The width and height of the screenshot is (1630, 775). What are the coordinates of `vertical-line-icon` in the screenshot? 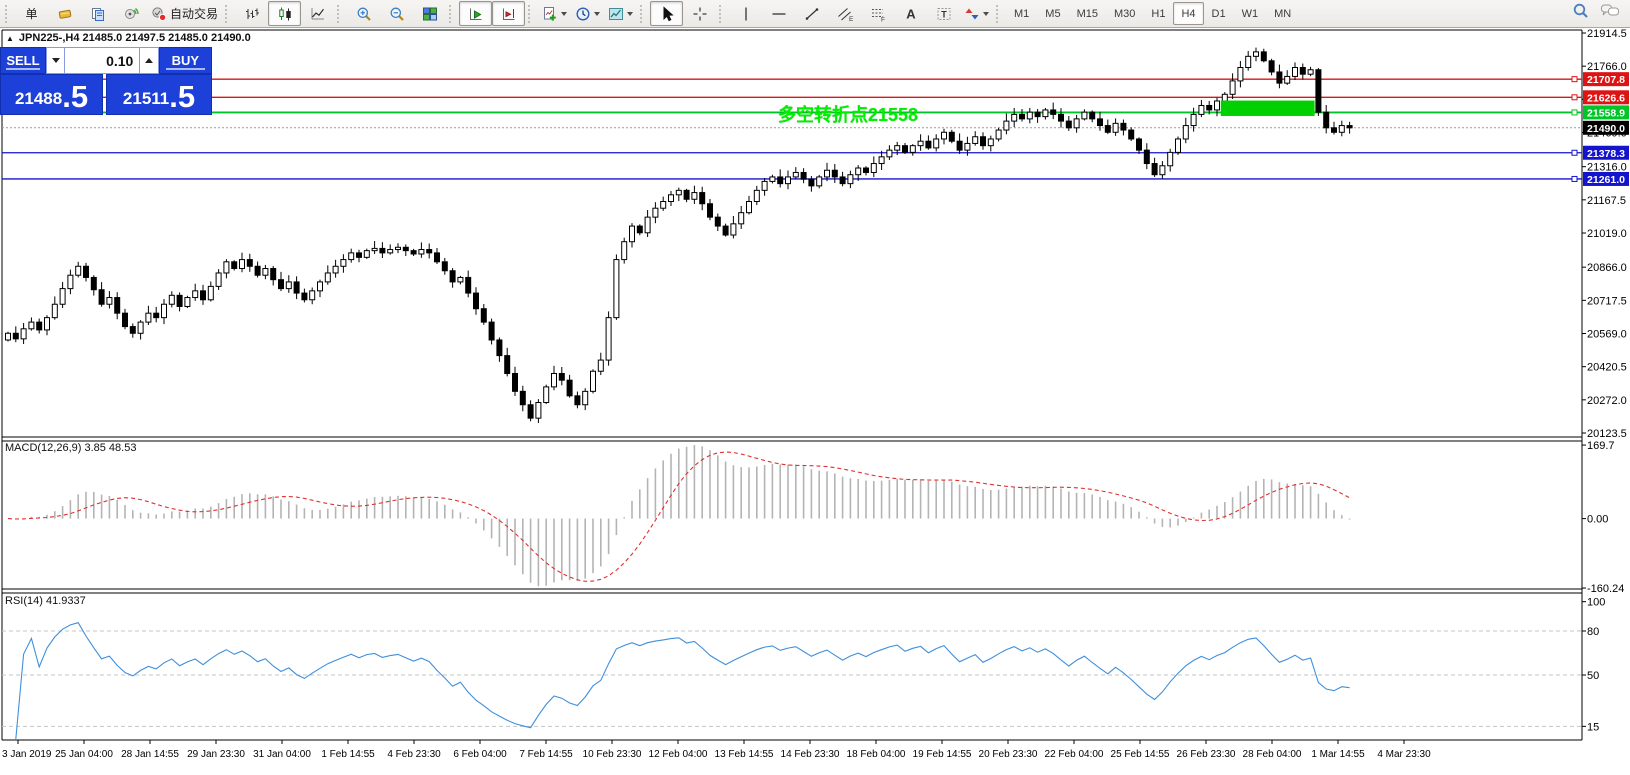 It's located at (745, 13).